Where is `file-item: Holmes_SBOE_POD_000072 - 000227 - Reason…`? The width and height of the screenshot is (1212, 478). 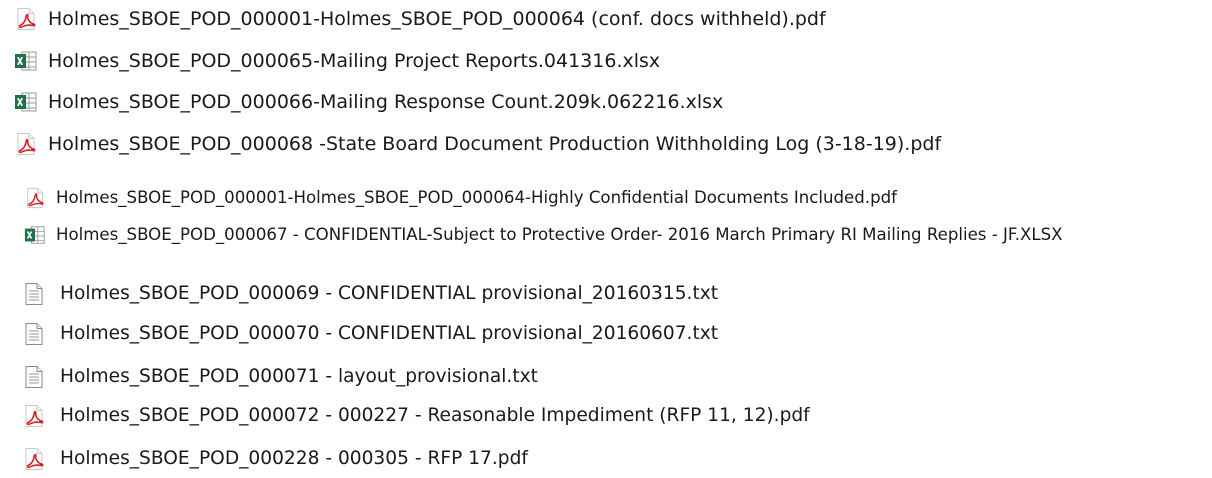
file-item: Holmes_SBOE_POD_000072 - 000227 - Reason… is located at coordinates (416, 416).